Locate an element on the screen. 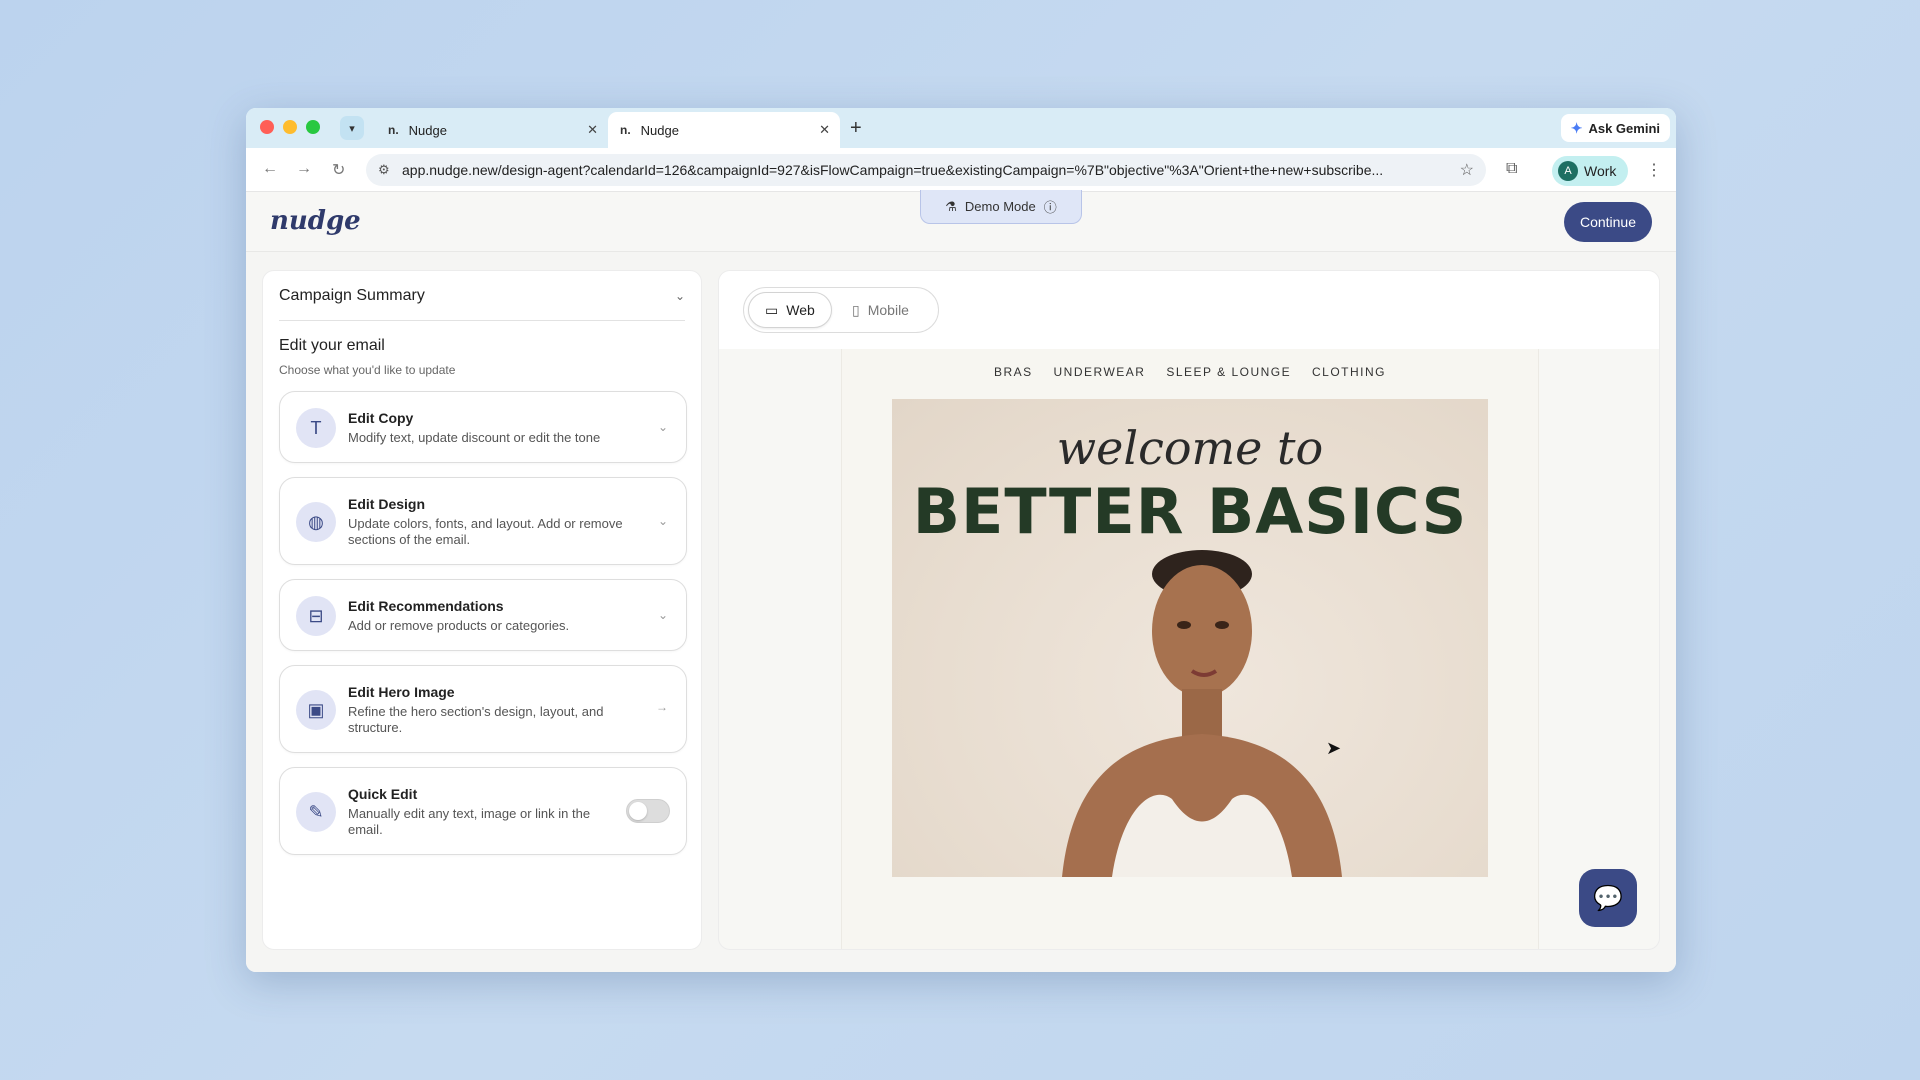 The width and height of the screenshot is (1920, 1080). close-window-button is located at coordinates (267, 127).